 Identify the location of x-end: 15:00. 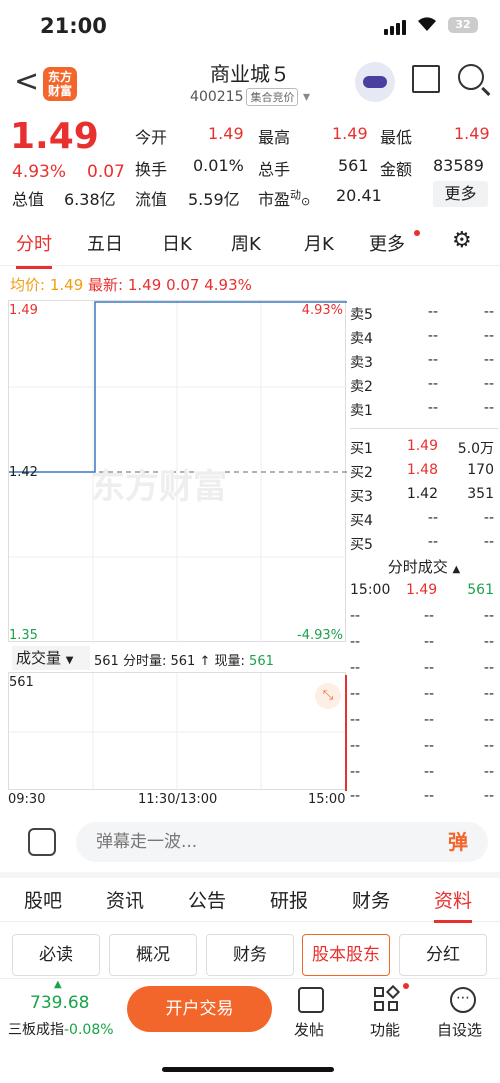
(327, 799).